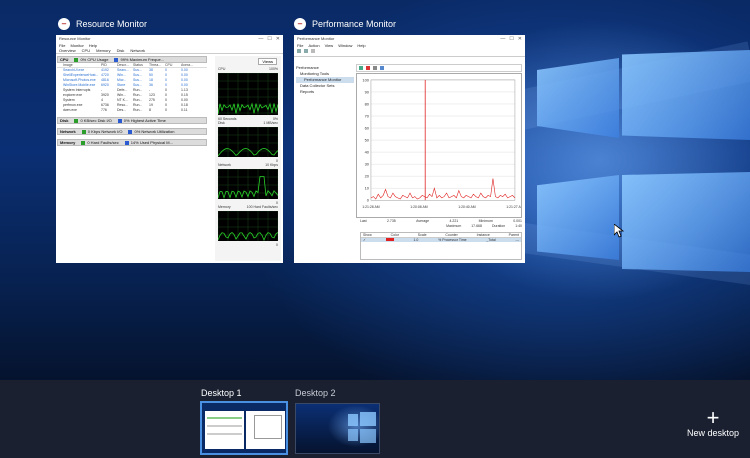 The height and width of the screenshot is (458, 750). What do you see at coordinates (138, 65) in the screenshot?
I see `column-header: Status` at bounding box center [138, 65].